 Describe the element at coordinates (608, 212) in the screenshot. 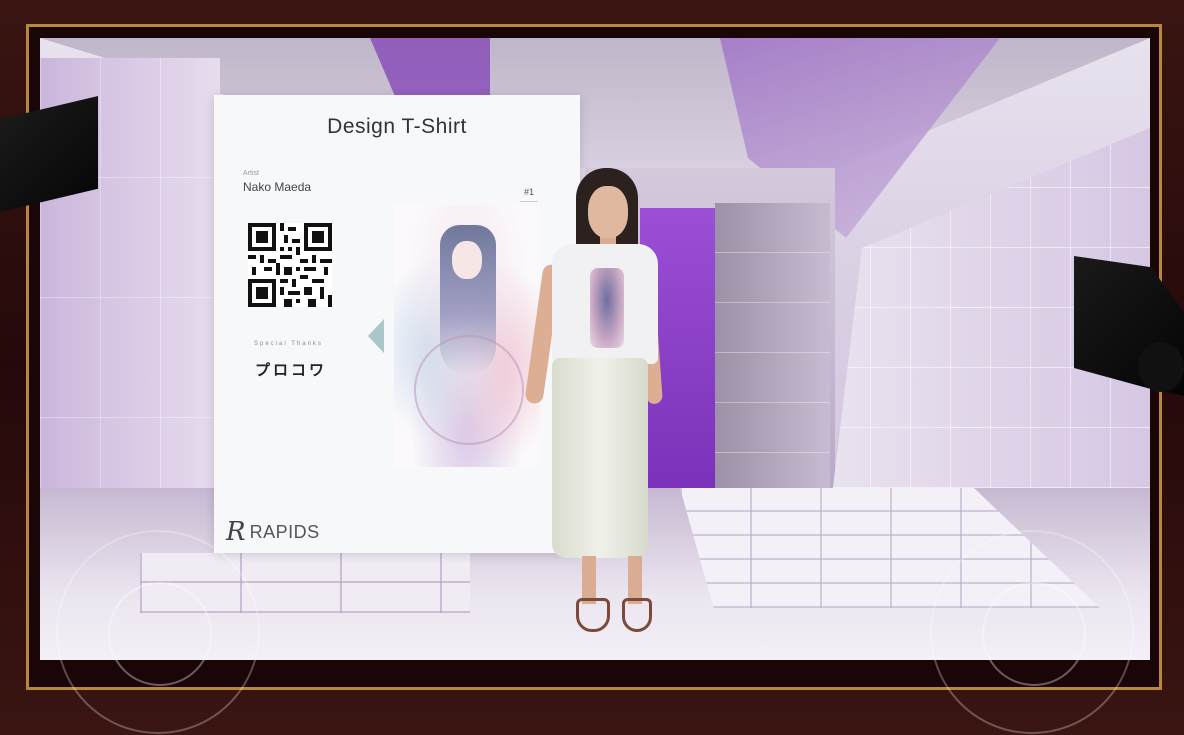

I see `avatar-face` at that location.